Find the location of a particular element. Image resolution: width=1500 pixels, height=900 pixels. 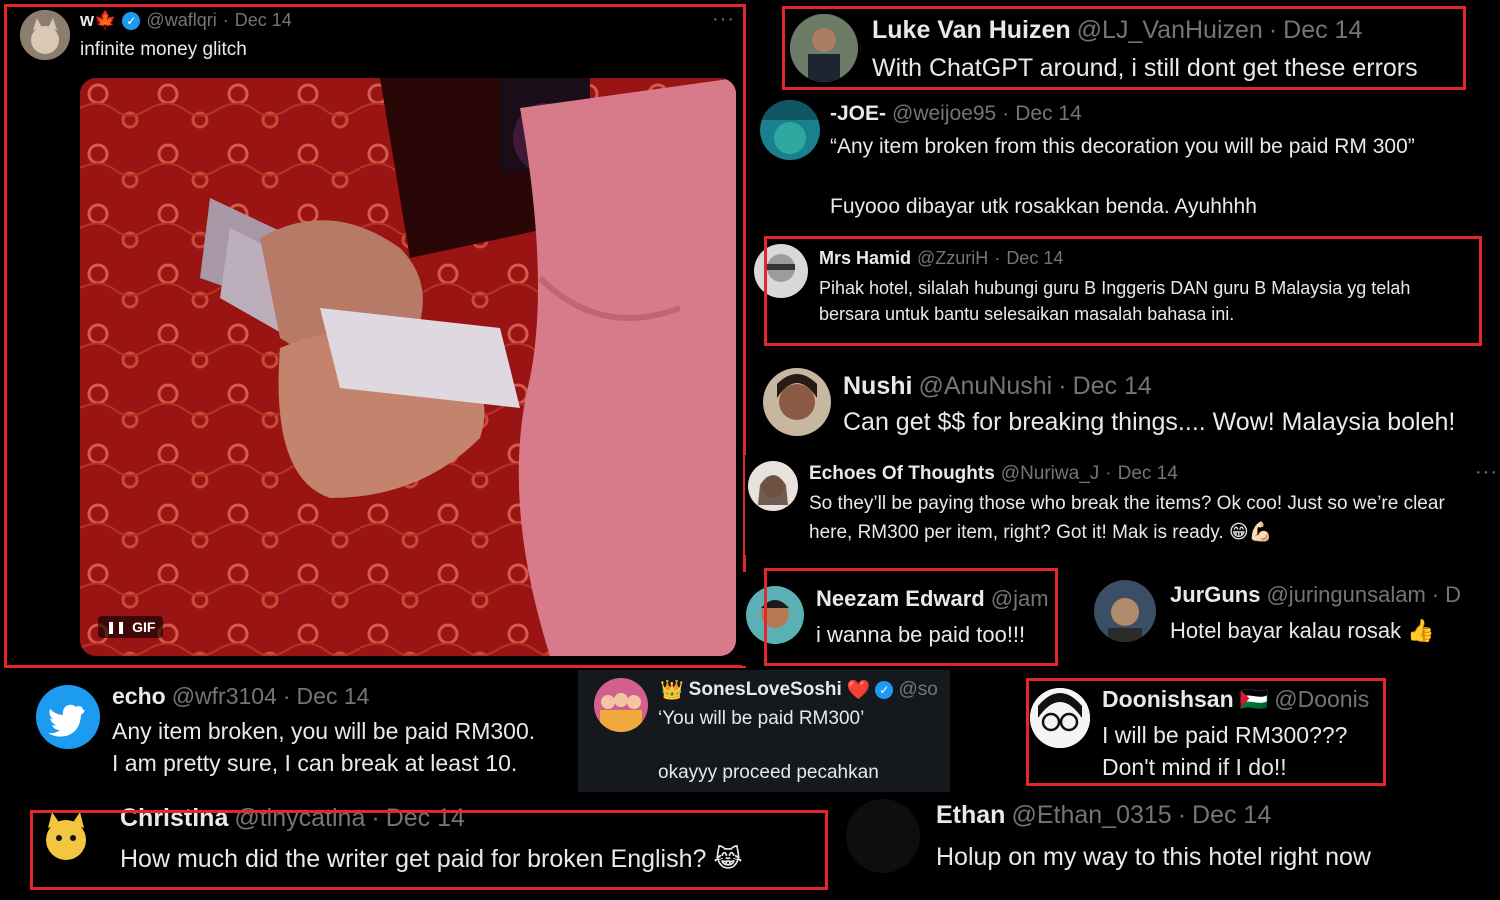

author-handle: @jam is located at coordinates (1020, 599).